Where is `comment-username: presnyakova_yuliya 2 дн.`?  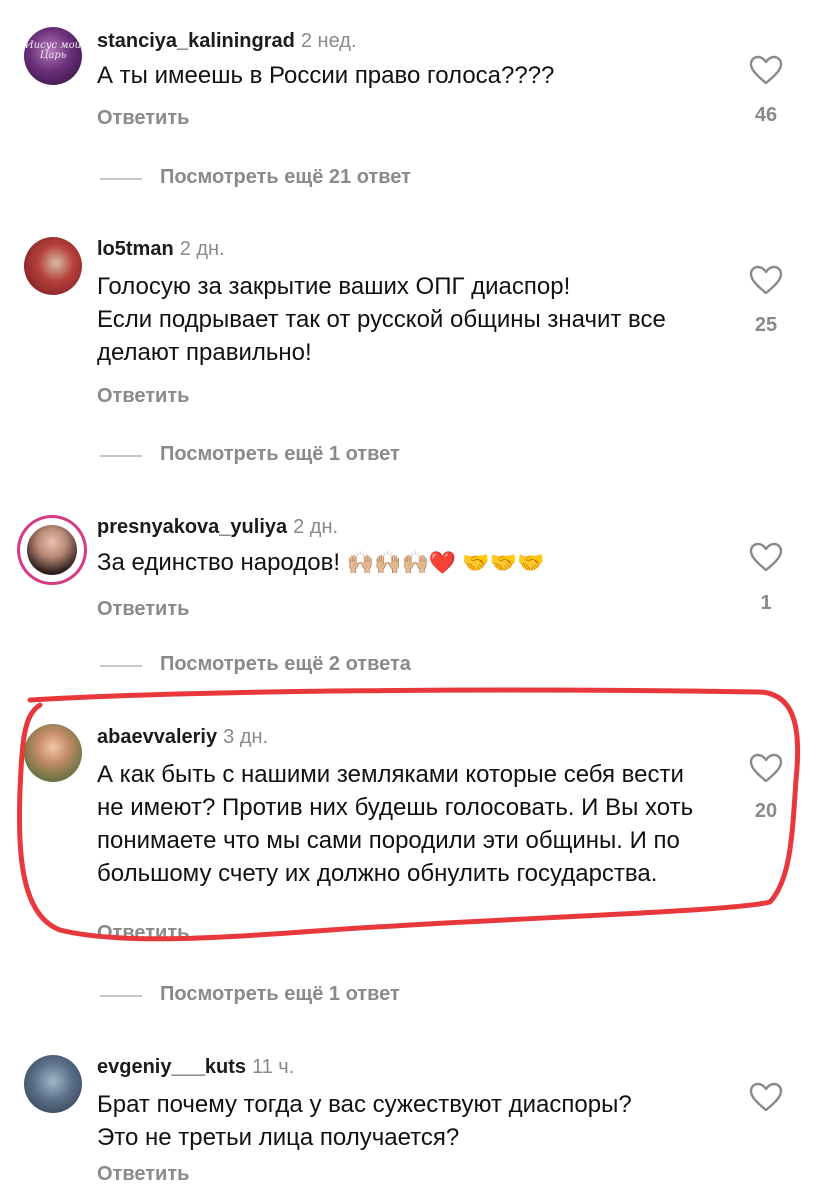
comment-username: presnyakova_yuliya 2 дн. is located at coordinates (217, 527).